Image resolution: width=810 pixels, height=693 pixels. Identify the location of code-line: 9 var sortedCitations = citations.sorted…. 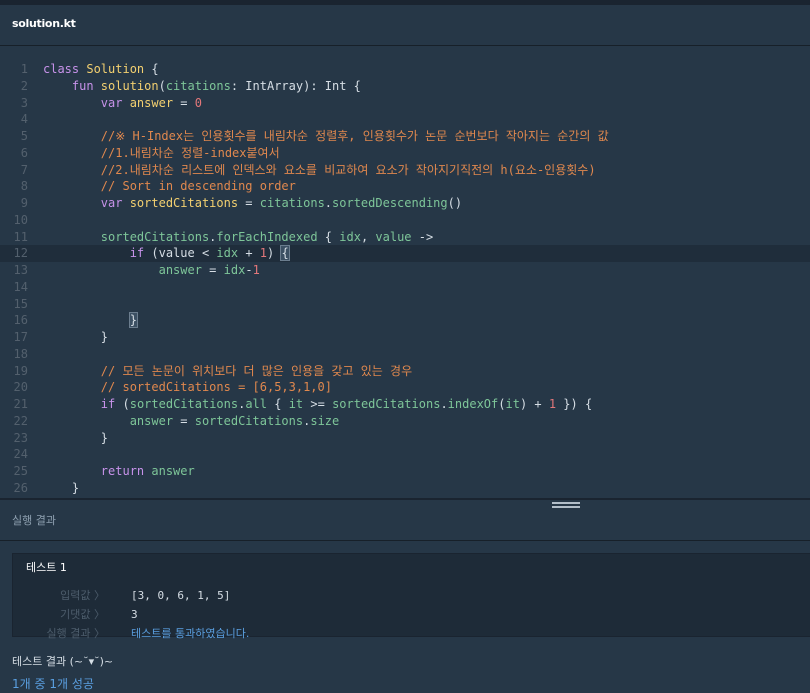
(405, 203).